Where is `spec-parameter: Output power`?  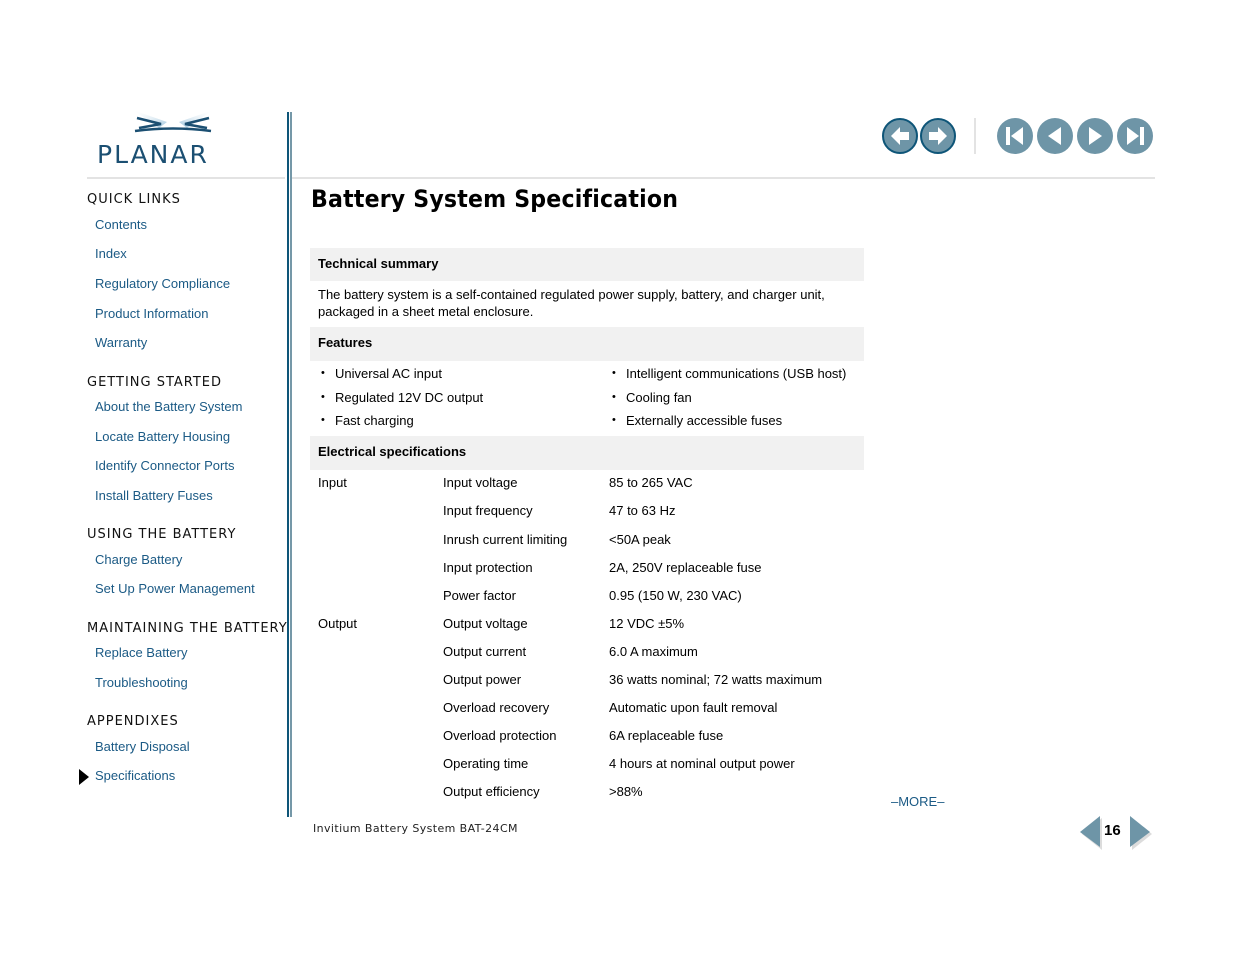 spec-parameter: Output power is located at coordinates (482, 679).